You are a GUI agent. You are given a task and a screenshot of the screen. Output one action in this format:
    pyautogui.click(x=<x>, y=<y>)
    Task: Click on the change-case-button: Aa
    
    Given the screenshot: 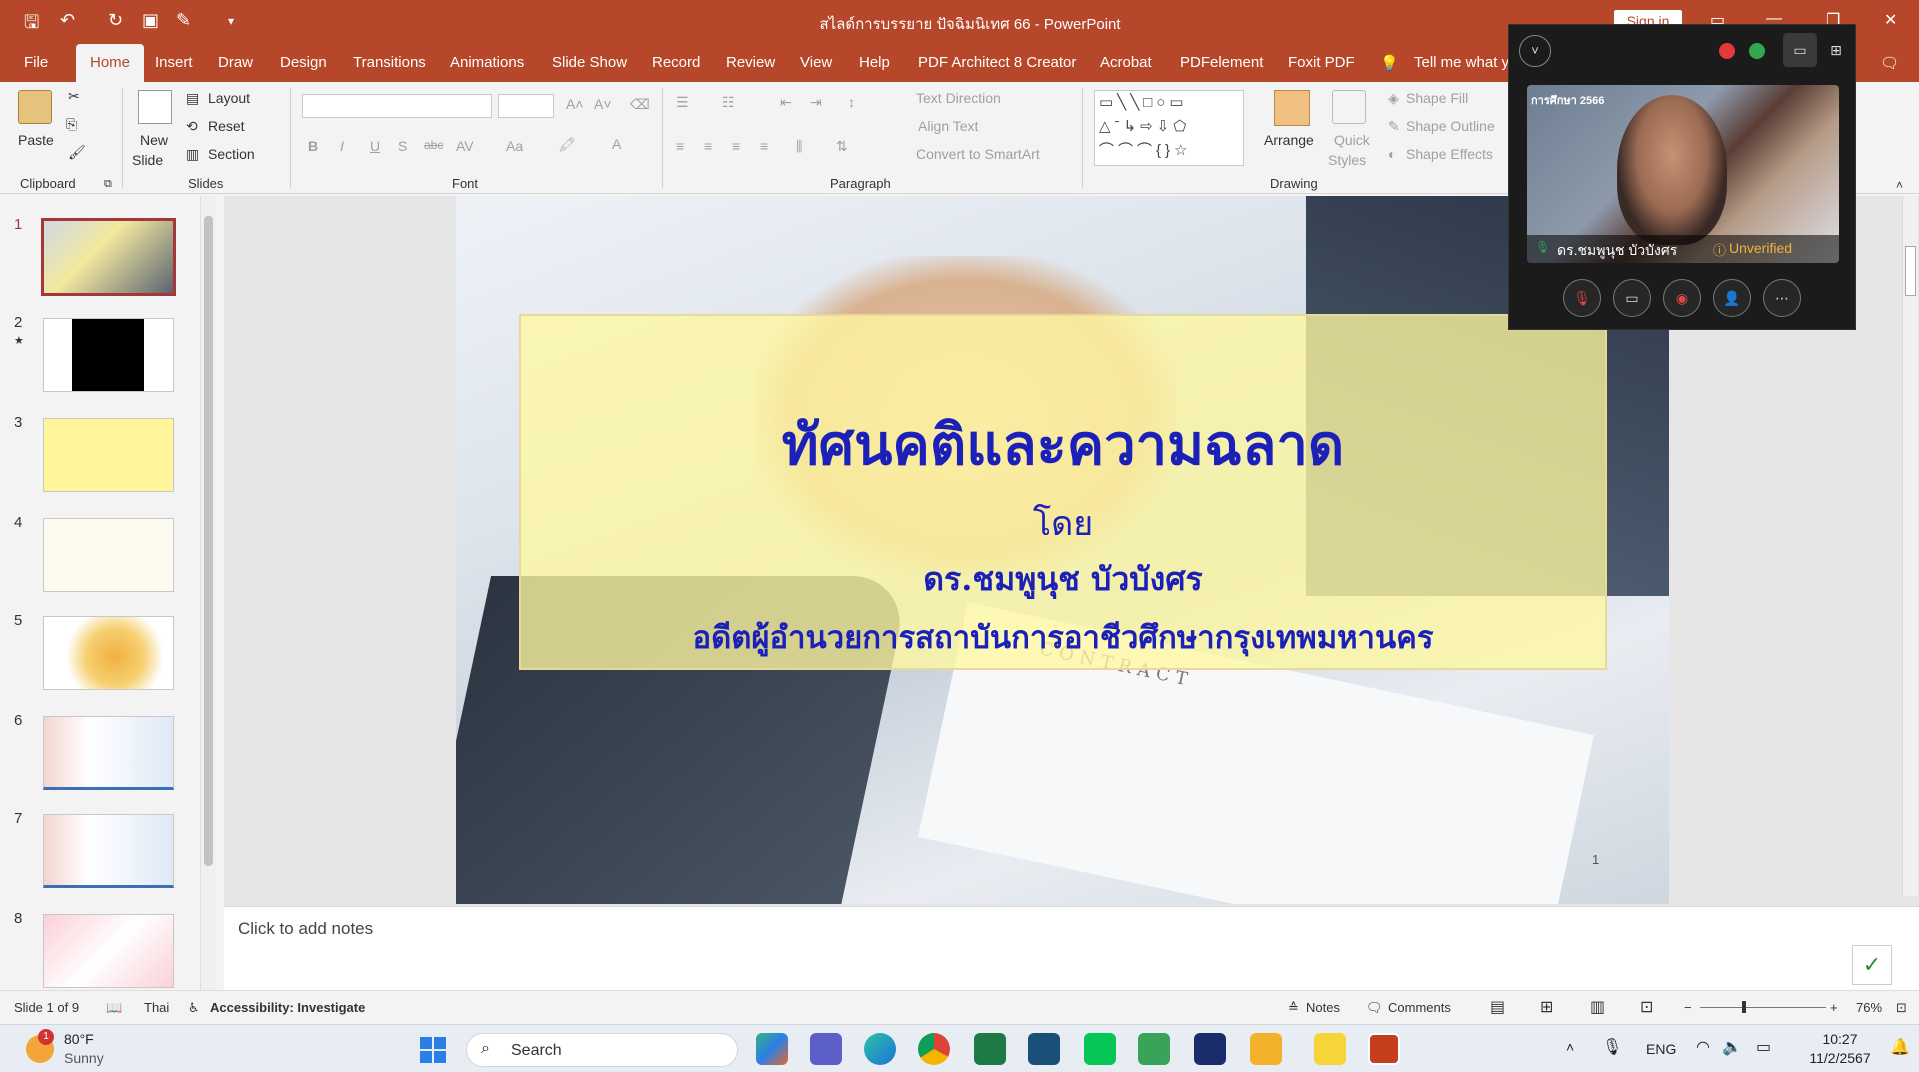 What is the action you would take?
    pyautogui.click(x=514, y=146)
    